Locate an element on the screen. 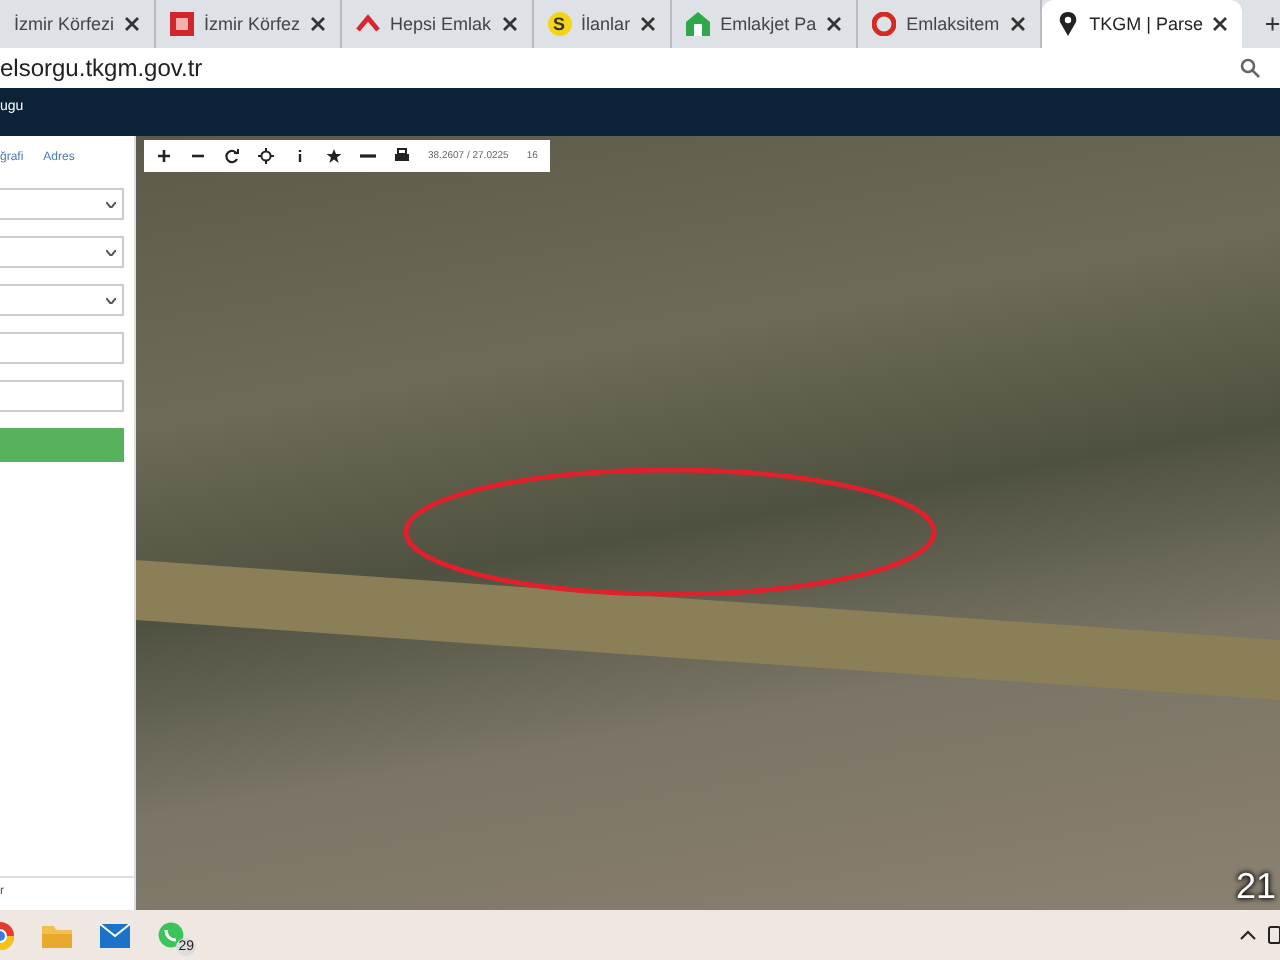 The image size is (1280, 960). new-tab-icon is located at coordinates (1273, 24).